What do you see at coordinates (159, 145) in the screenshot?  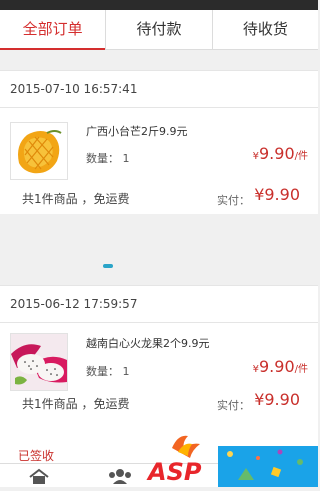 I see `order-item: 广西小台芒2斤9.9元 数量： 1 ¥9.90/件` at bounding box center [159, 145].